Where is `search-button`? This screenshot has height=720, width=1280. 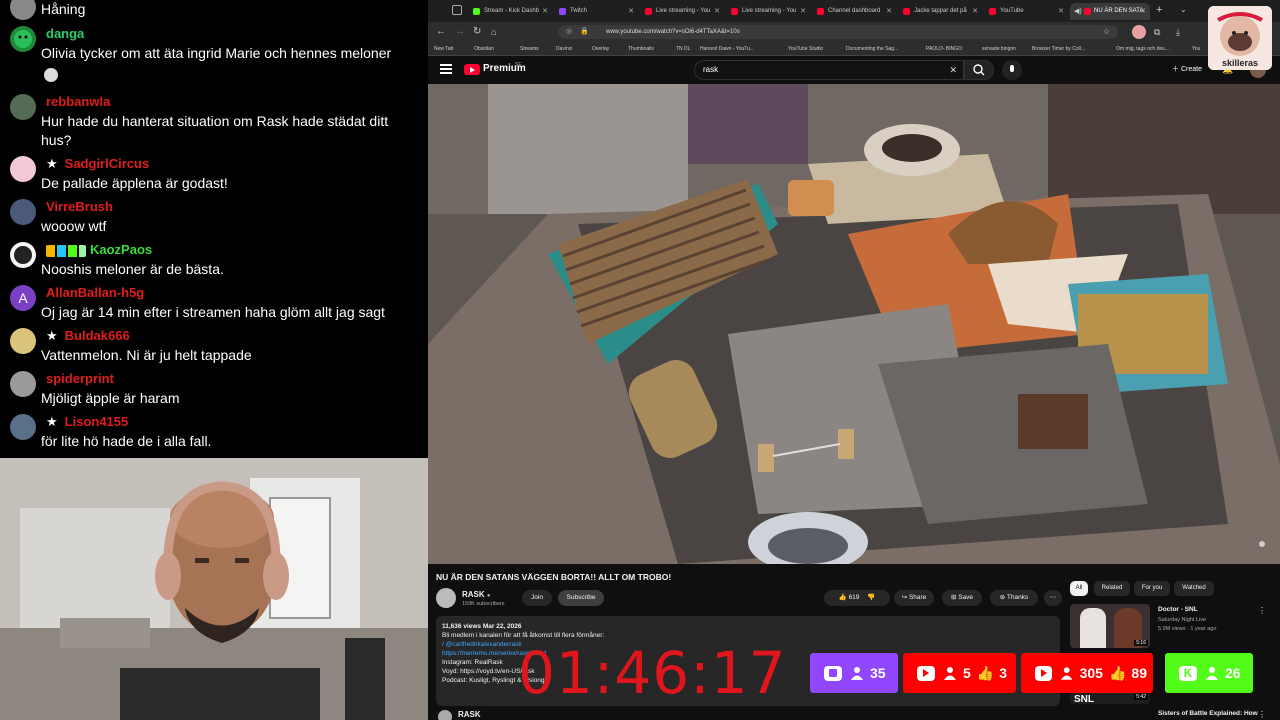 search-button is located at coordinates (979, 70).